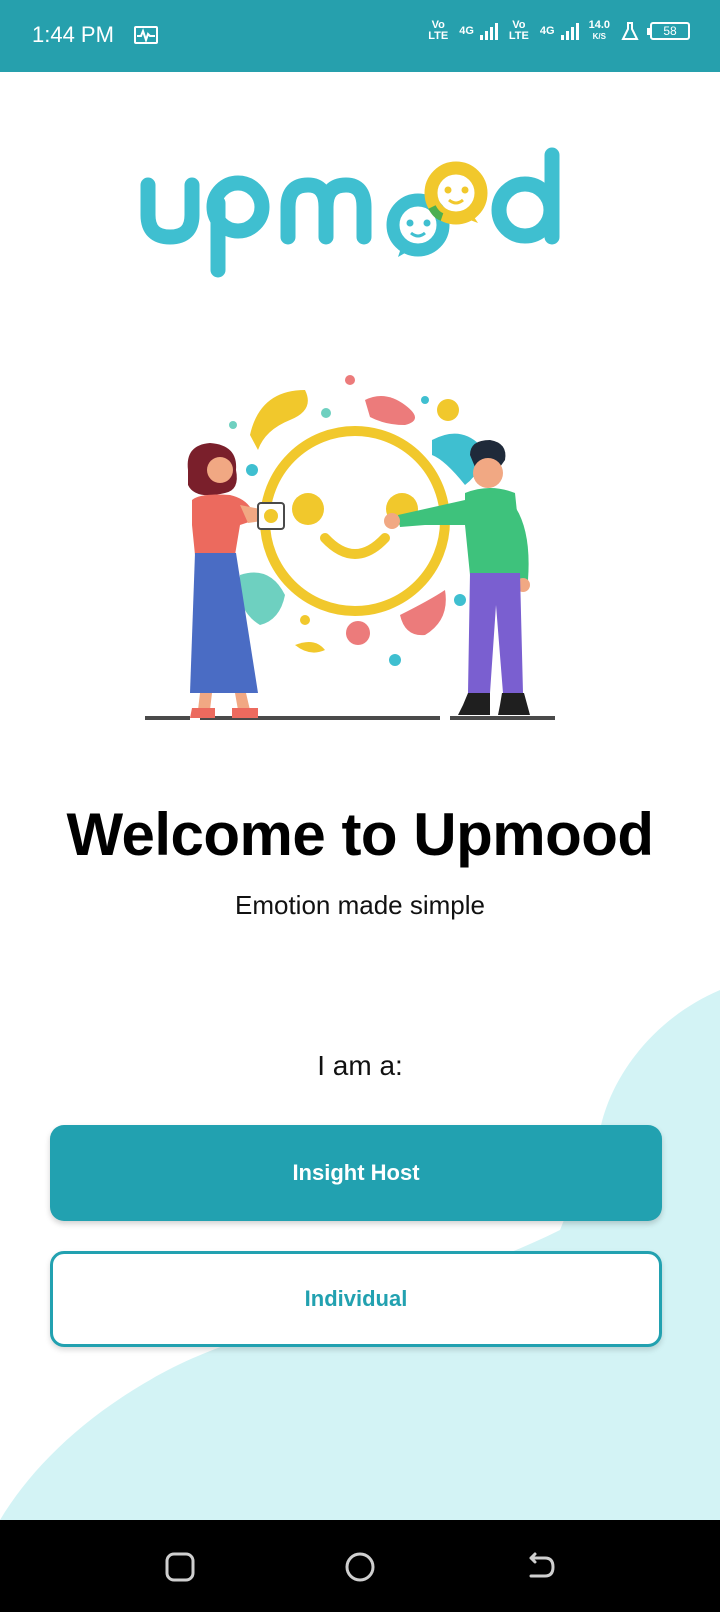 This screenshot has height=1612, width=720. I want to click on home-icon, so click(360, 1567).